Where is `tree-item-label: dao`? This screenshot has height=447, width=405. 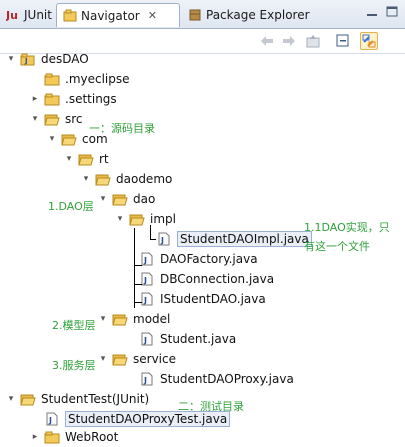 tree-item-label: dao is located at coordinates (144, 199).